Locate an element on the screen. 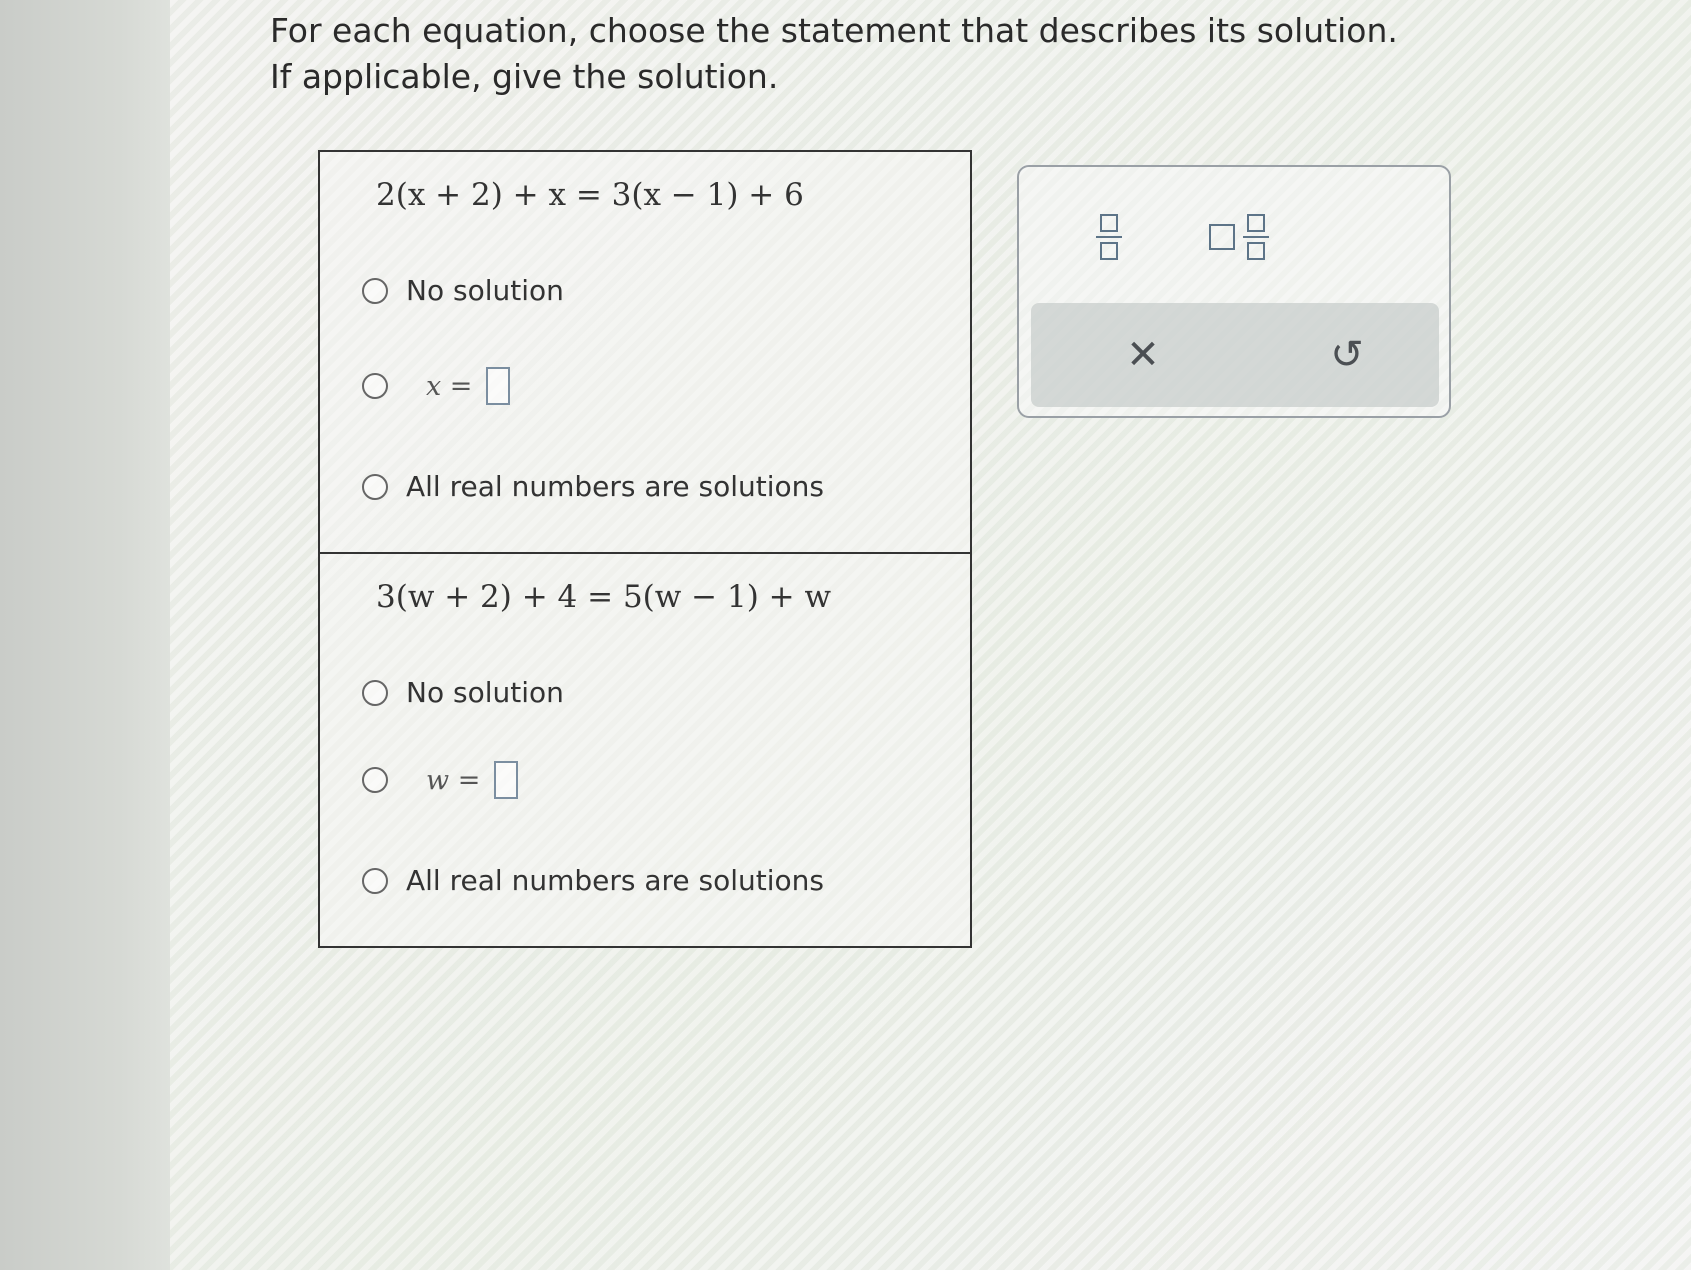 Image resolution: width=1691 pixels, height=1270 pixels. undo-icon: ↺ is located at coordinates (1347, 355).